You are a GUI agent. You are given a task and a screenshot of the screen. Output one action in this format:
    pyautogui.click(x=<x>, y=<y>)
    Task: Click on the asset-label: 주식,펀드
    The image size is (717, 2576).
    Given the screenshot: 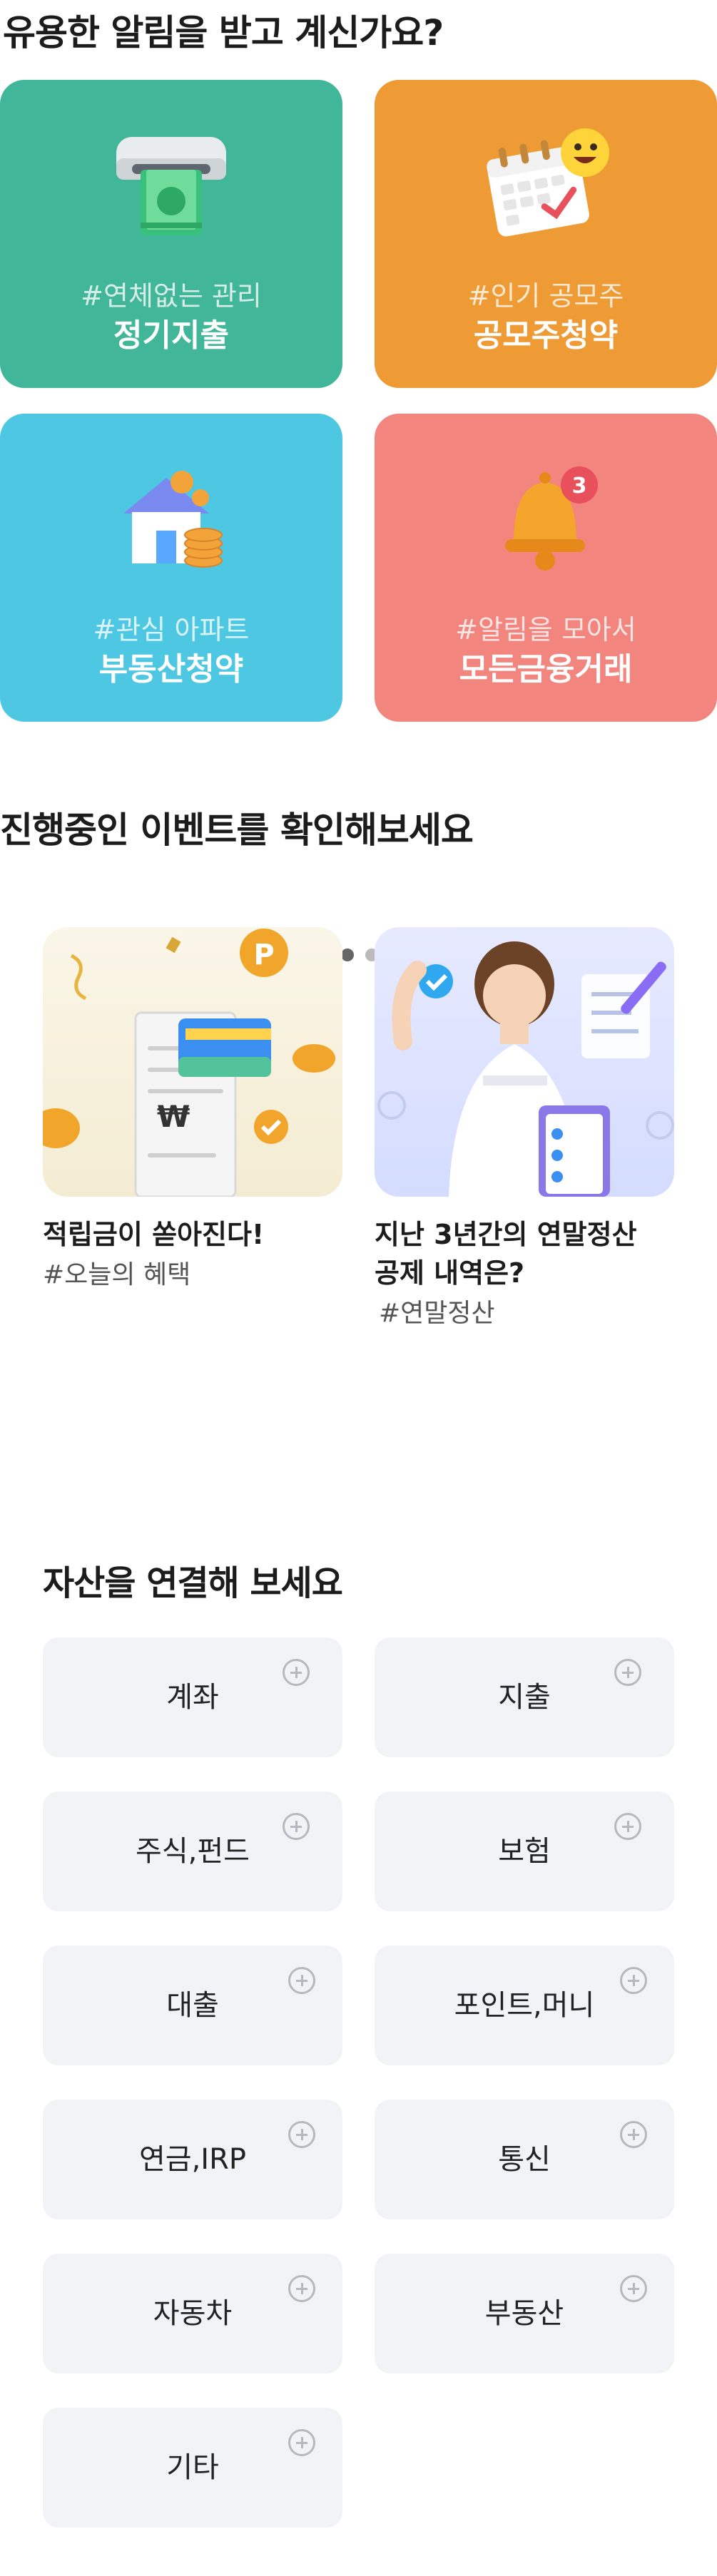 What is the action you would take?
    pyautogui.click(x=193, y=1852)
    